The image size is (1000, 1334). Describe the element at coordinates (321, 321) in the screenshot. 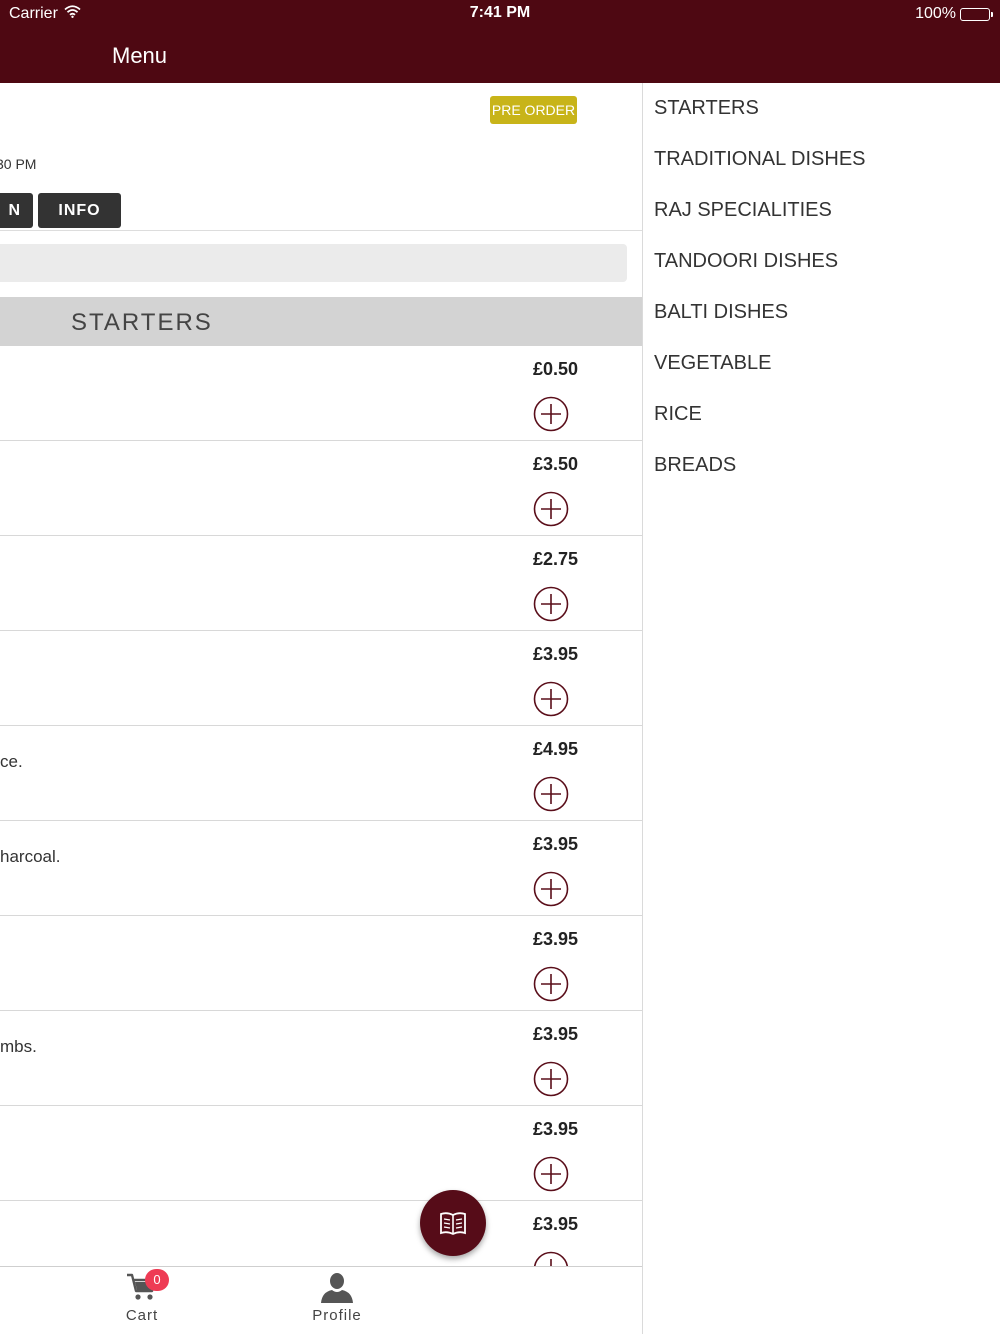

I see `category-section-header: STARTERS` at that location.